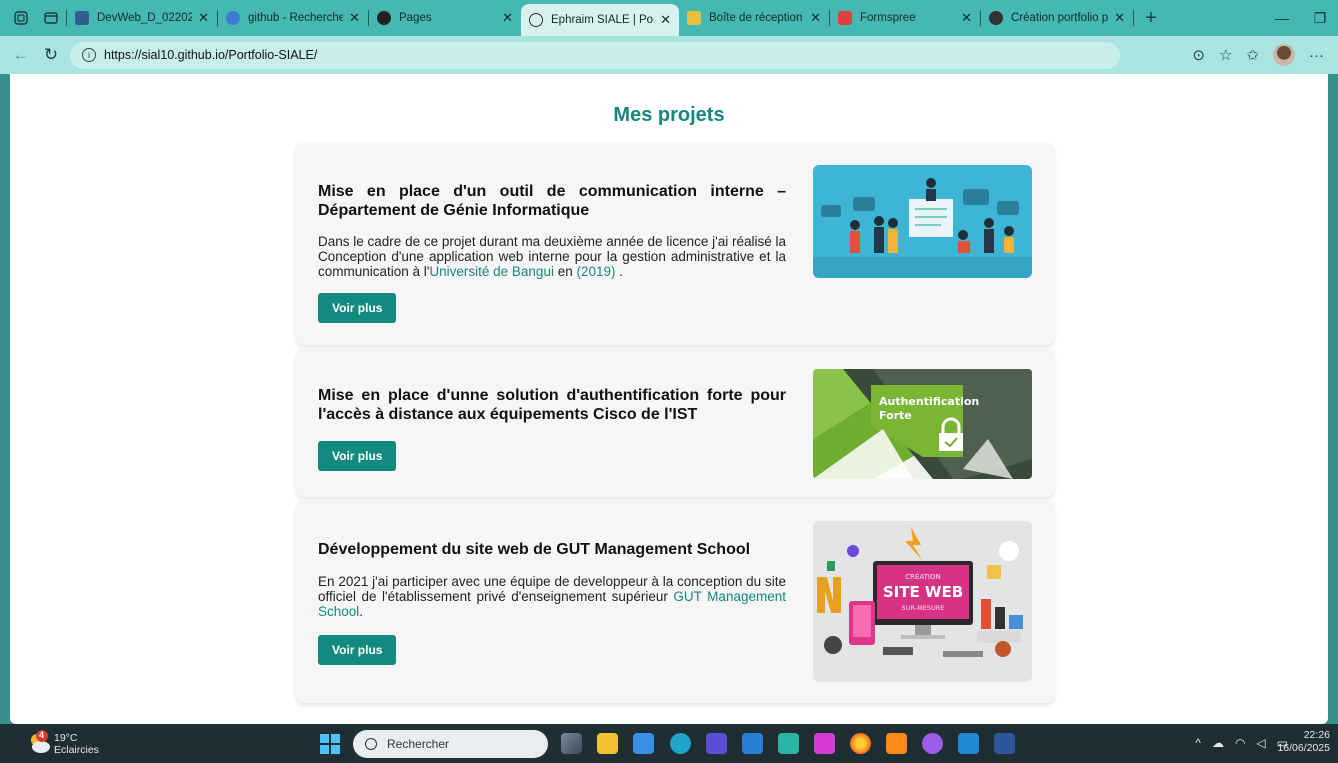 The width and height of the screenshot is (1338, 763). I want to click on project-image-communication, so click(922, 221).